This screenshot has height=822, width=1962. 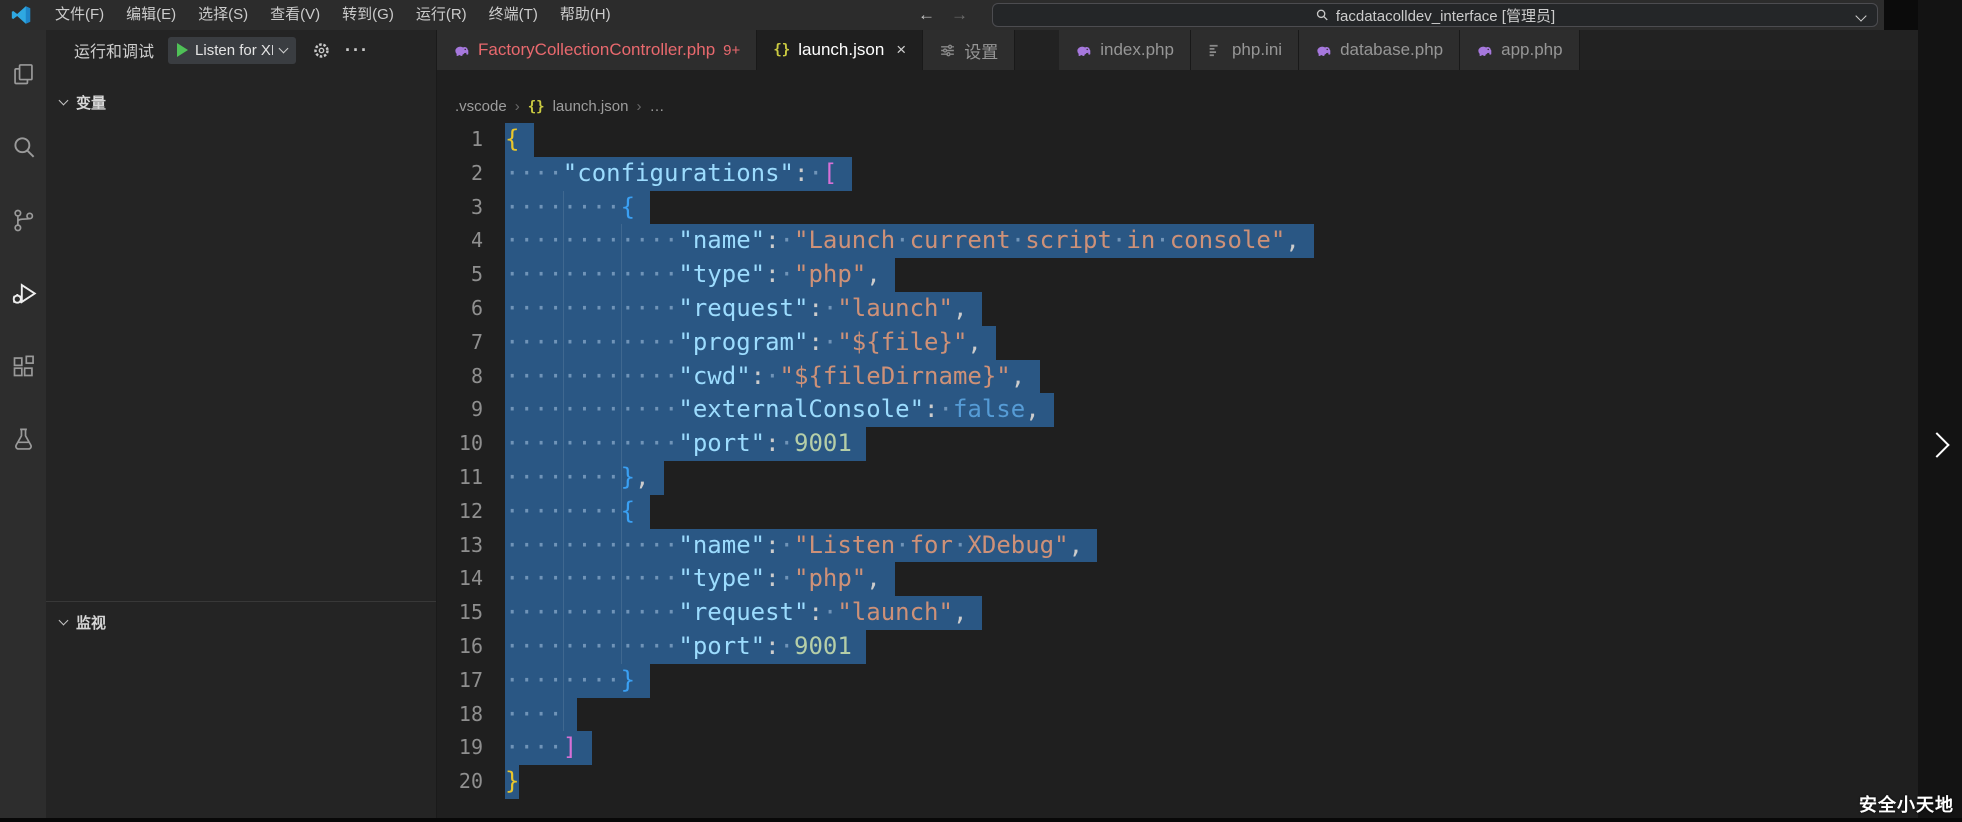 What do you see at coordinates (470, 578) in the screenshot?
I see `line-number: 14` at bounding box center [470, 578].